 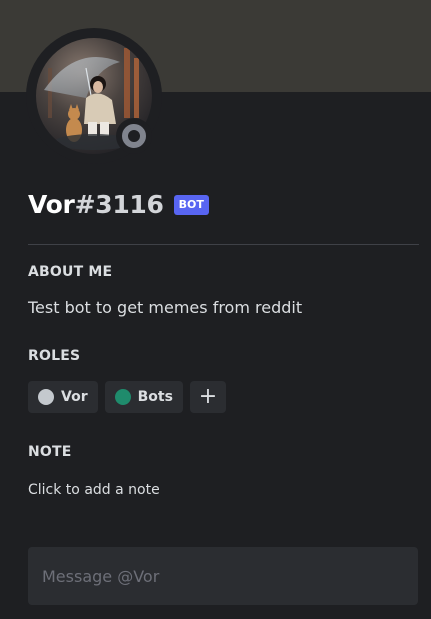 I want to click on username: Vor, so click(x=51, y=204).